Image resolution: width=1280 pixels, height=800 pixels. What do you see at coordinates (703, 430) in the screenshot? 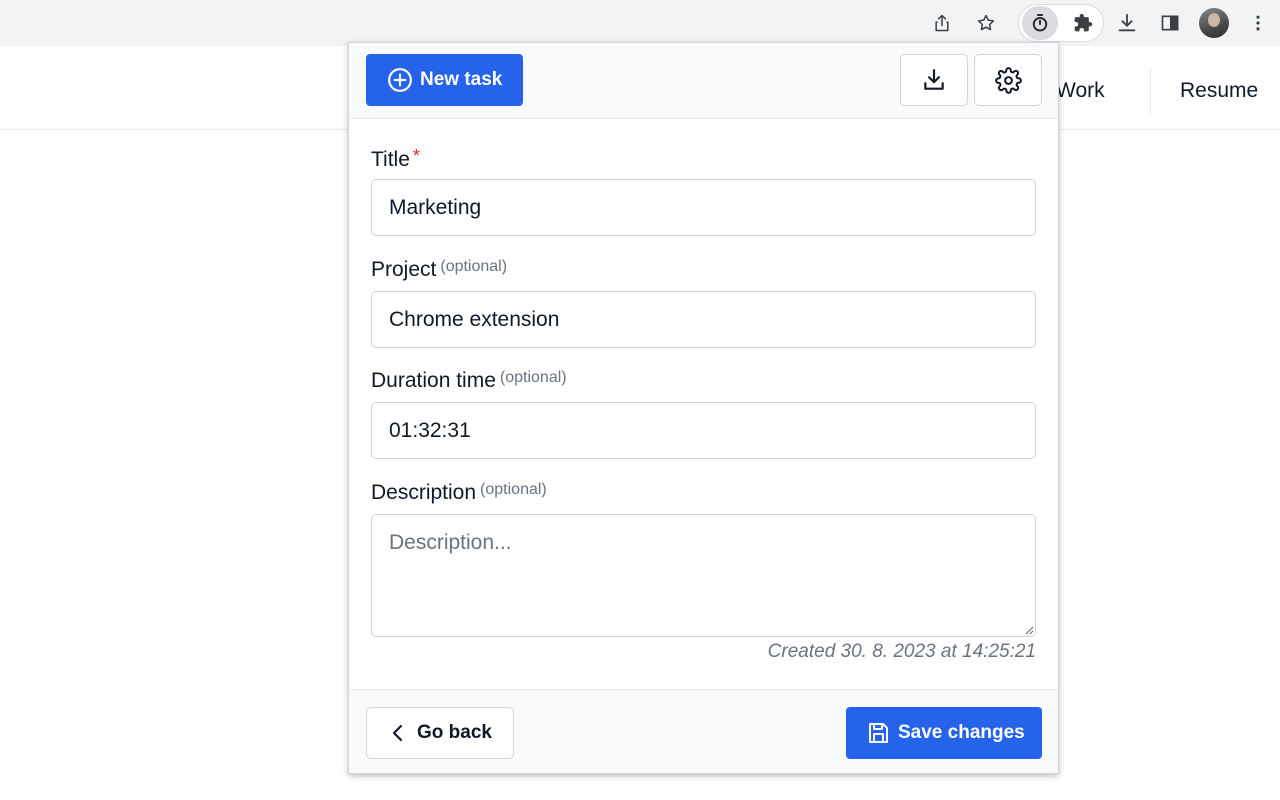
I see `duration-input` at bounding box center [703, 430].